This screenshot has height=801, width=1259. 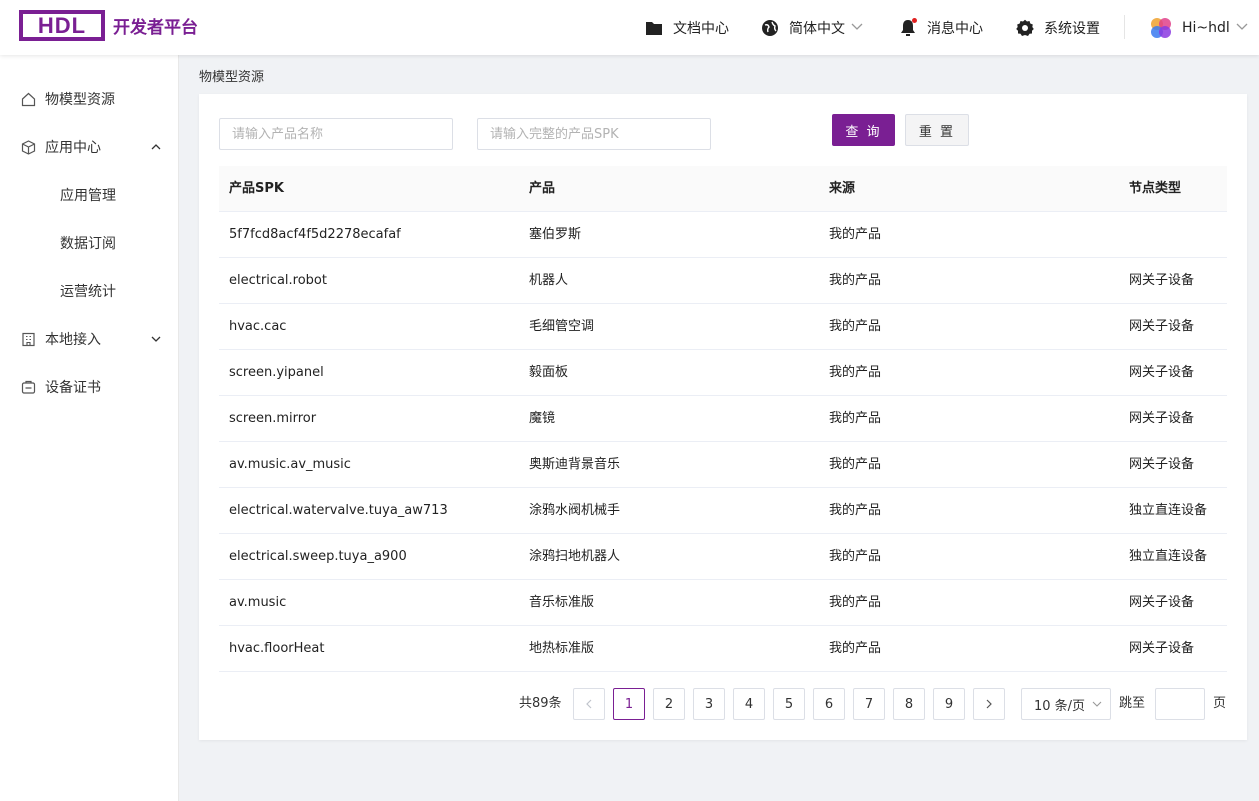 I want to click on chevron-up-icon, so click(x=156, y=147).